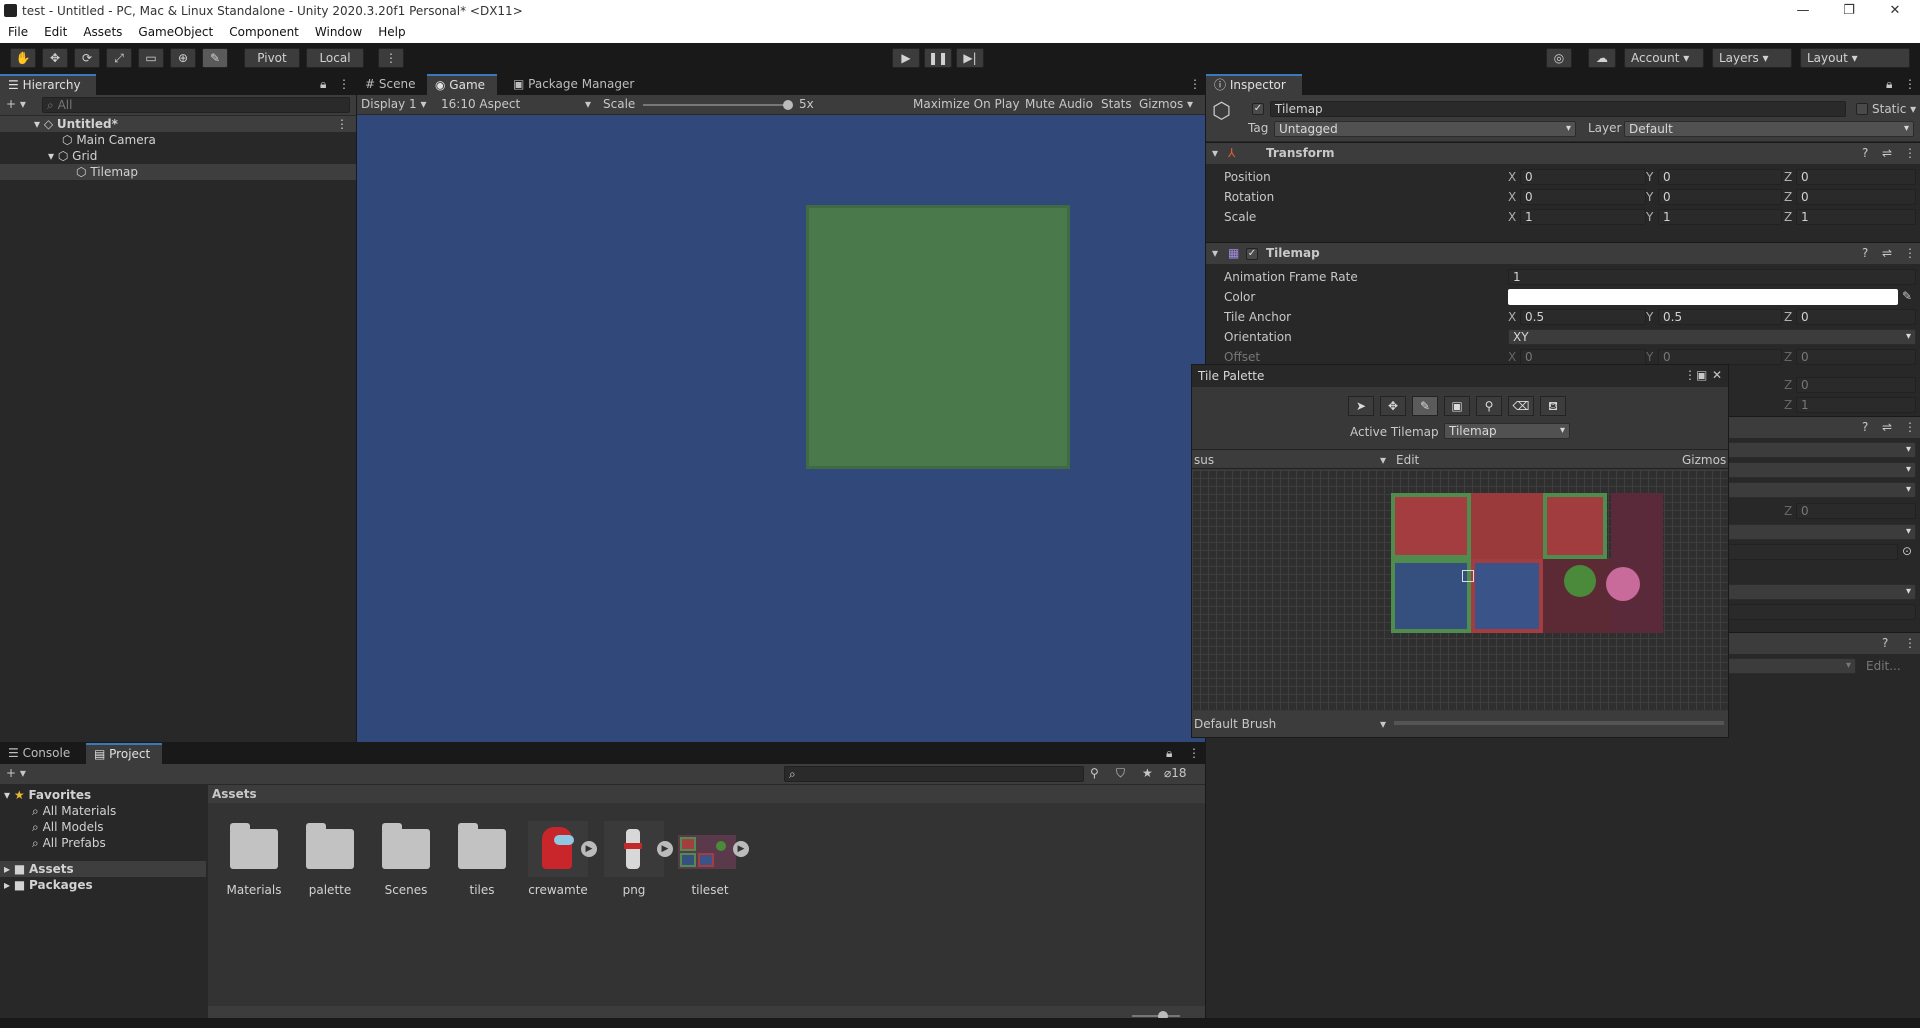  Describe the element at coordinates (1910, 153) in the screenshot. I see `component-menu-icon: ⋮` at that location.